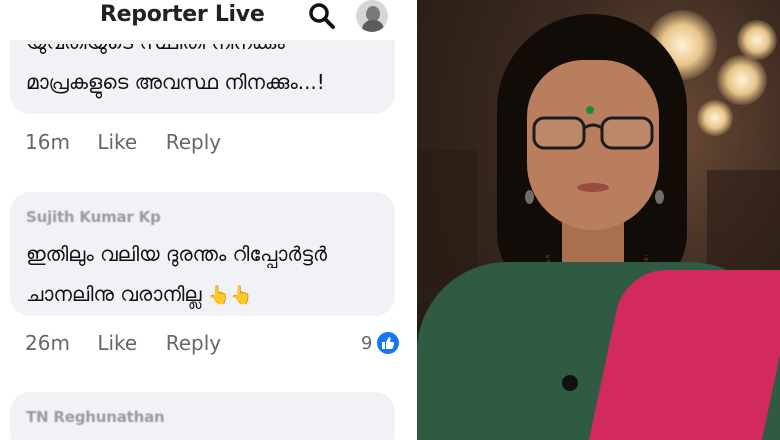 The width and height of the screenshot is (780, 440). Describe the element at coordinates (177, 254) in the screenshot. I see `comment-text: ഇതിലും വലിയ ദുരന്തം റിപ്പോർട്ടർ` at that location.